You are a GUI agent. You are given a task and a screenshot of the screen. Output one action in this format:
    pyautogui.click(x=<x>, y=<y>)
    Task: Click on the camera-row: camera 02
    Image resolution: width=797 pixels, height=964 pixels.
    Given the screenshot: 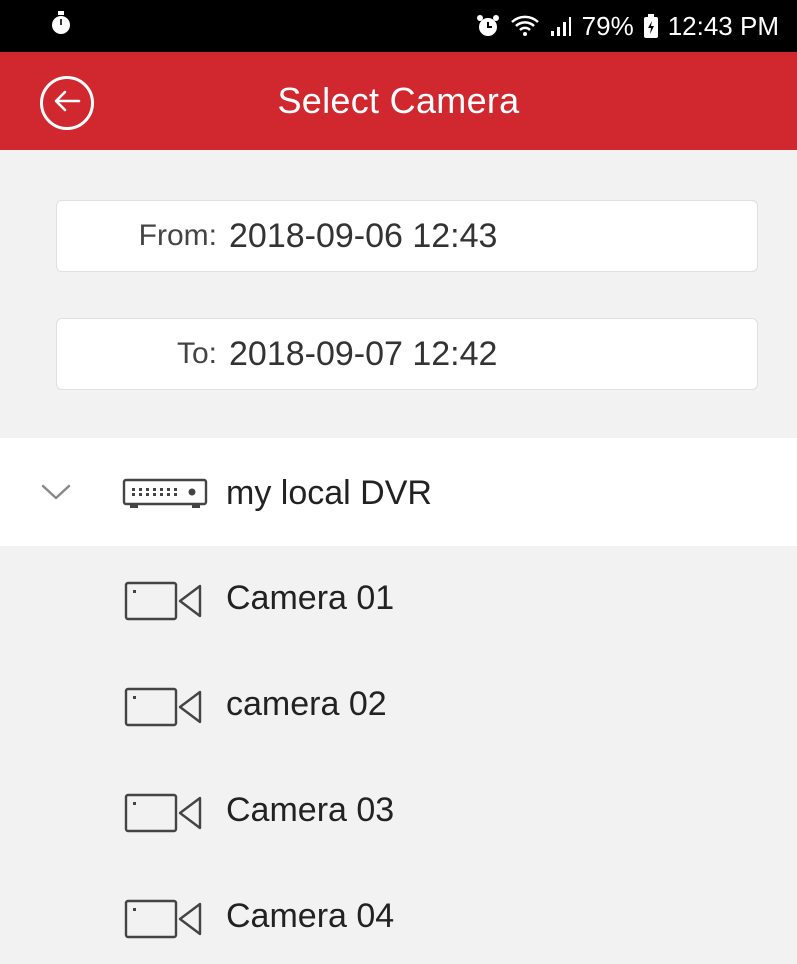 What is the action you would take?
    pyautogui.click(x=398, y=705)
    